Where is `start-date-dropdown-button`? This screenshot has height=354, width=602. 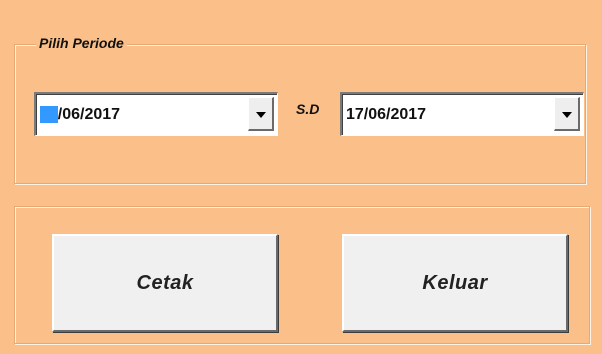
start-date-dropdown-button is located at coordinates (261, 114).